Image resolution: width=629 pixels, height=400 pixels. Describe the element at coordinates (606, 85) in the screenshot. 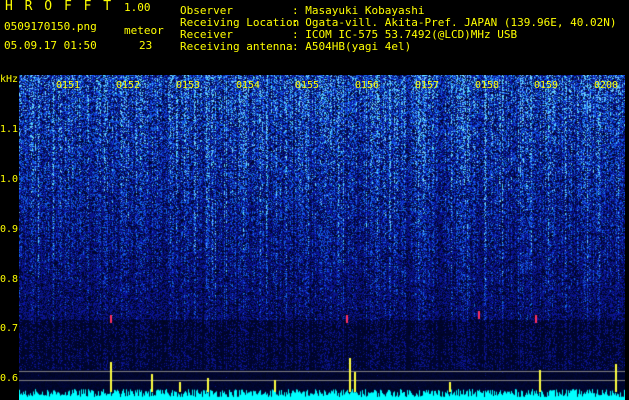

I see `time-tick-0200: 0200` at that location.